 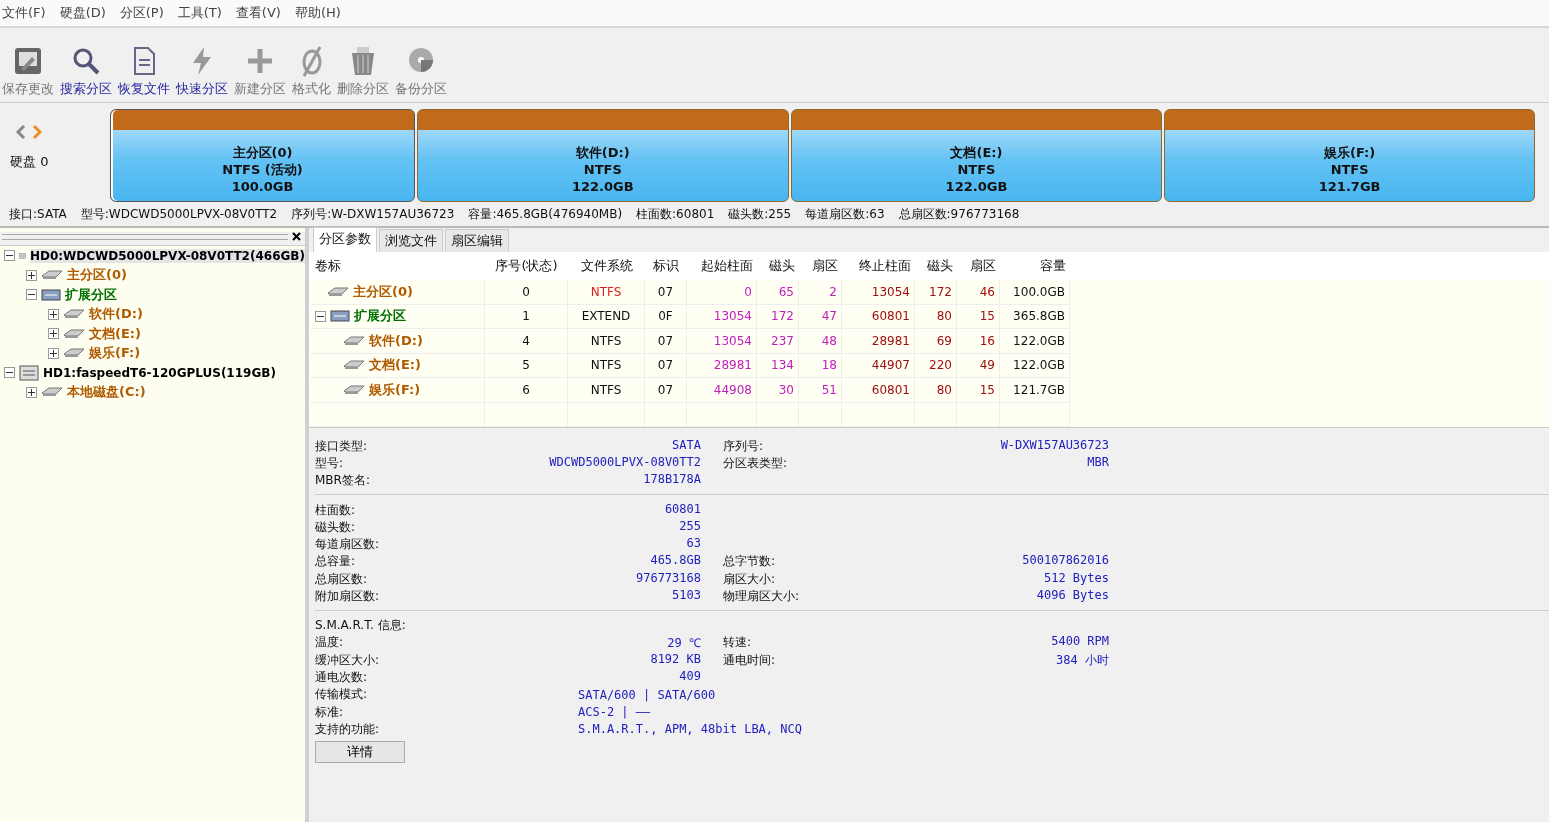 What do you see at coordinates (1349, 155) in the screenshot?
I see `partition-block: 娱乐(F:) NTFS 121.7GB` at bounding box center [1349, 155].